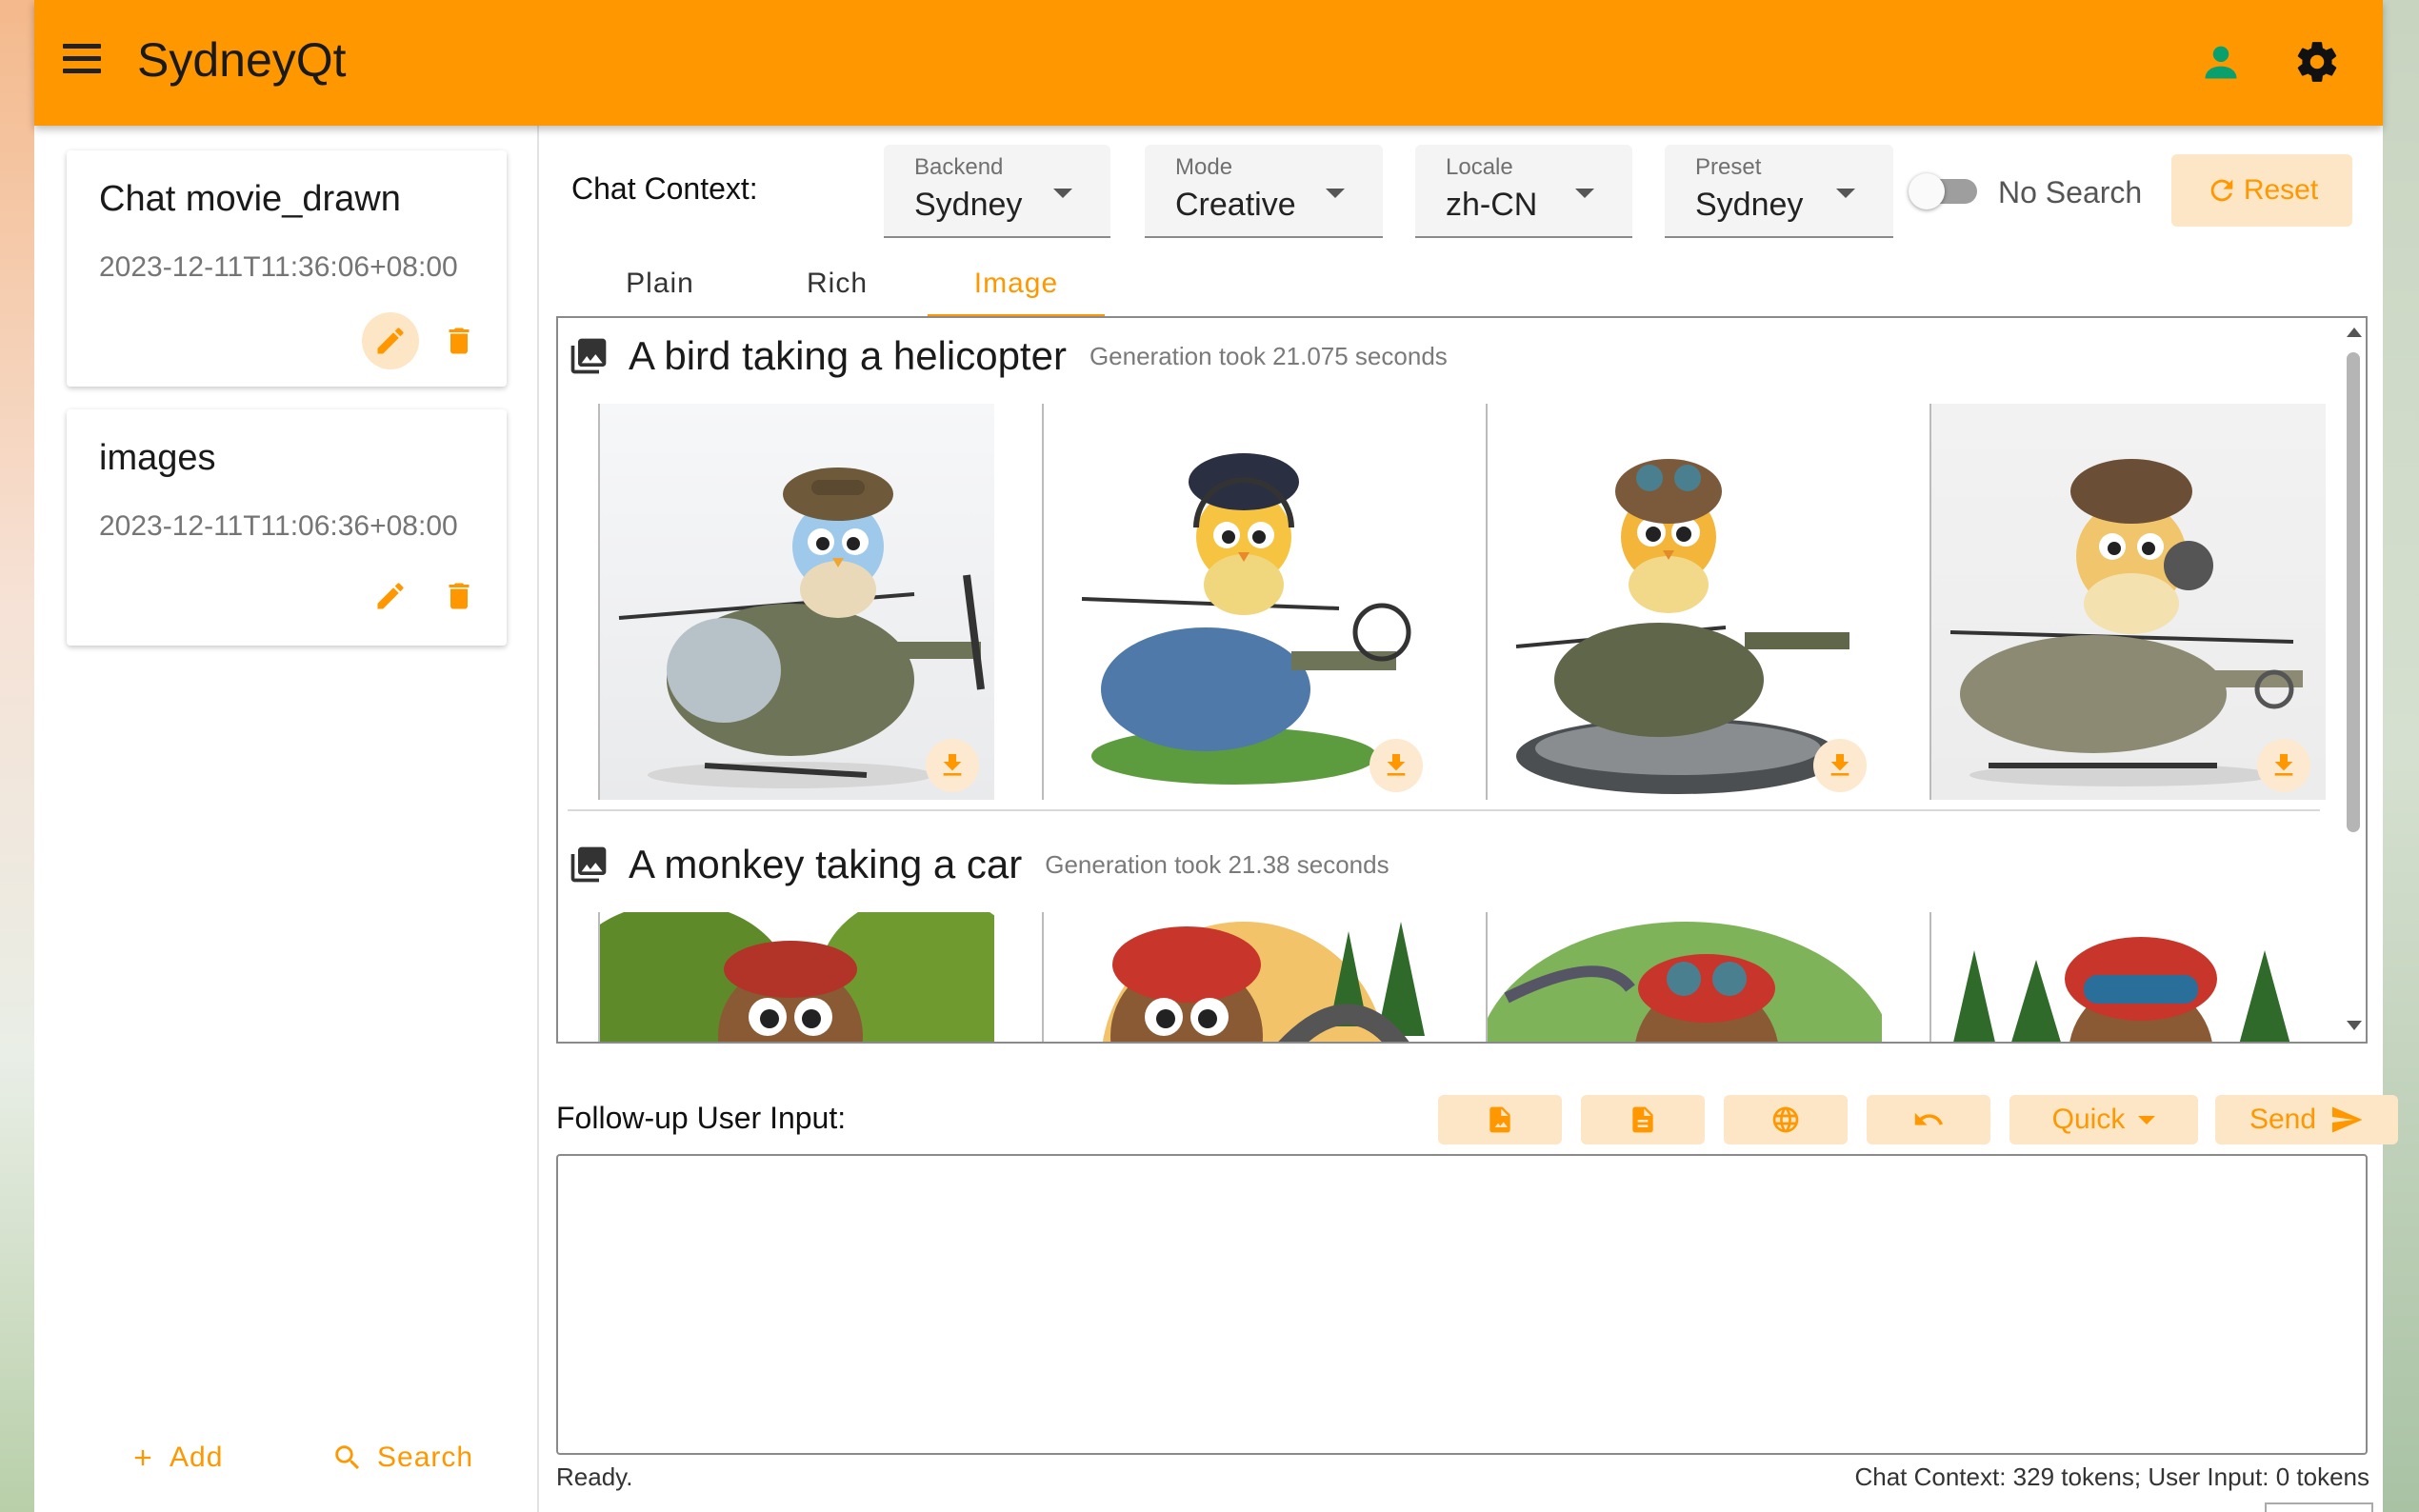 Image resolution: width=2419 pixels, height=1512 pixels. What do you see at coordinates (1235, 205) in the screenshot?
I see `mode-value: Creative` at bounding box center [1235, 205].